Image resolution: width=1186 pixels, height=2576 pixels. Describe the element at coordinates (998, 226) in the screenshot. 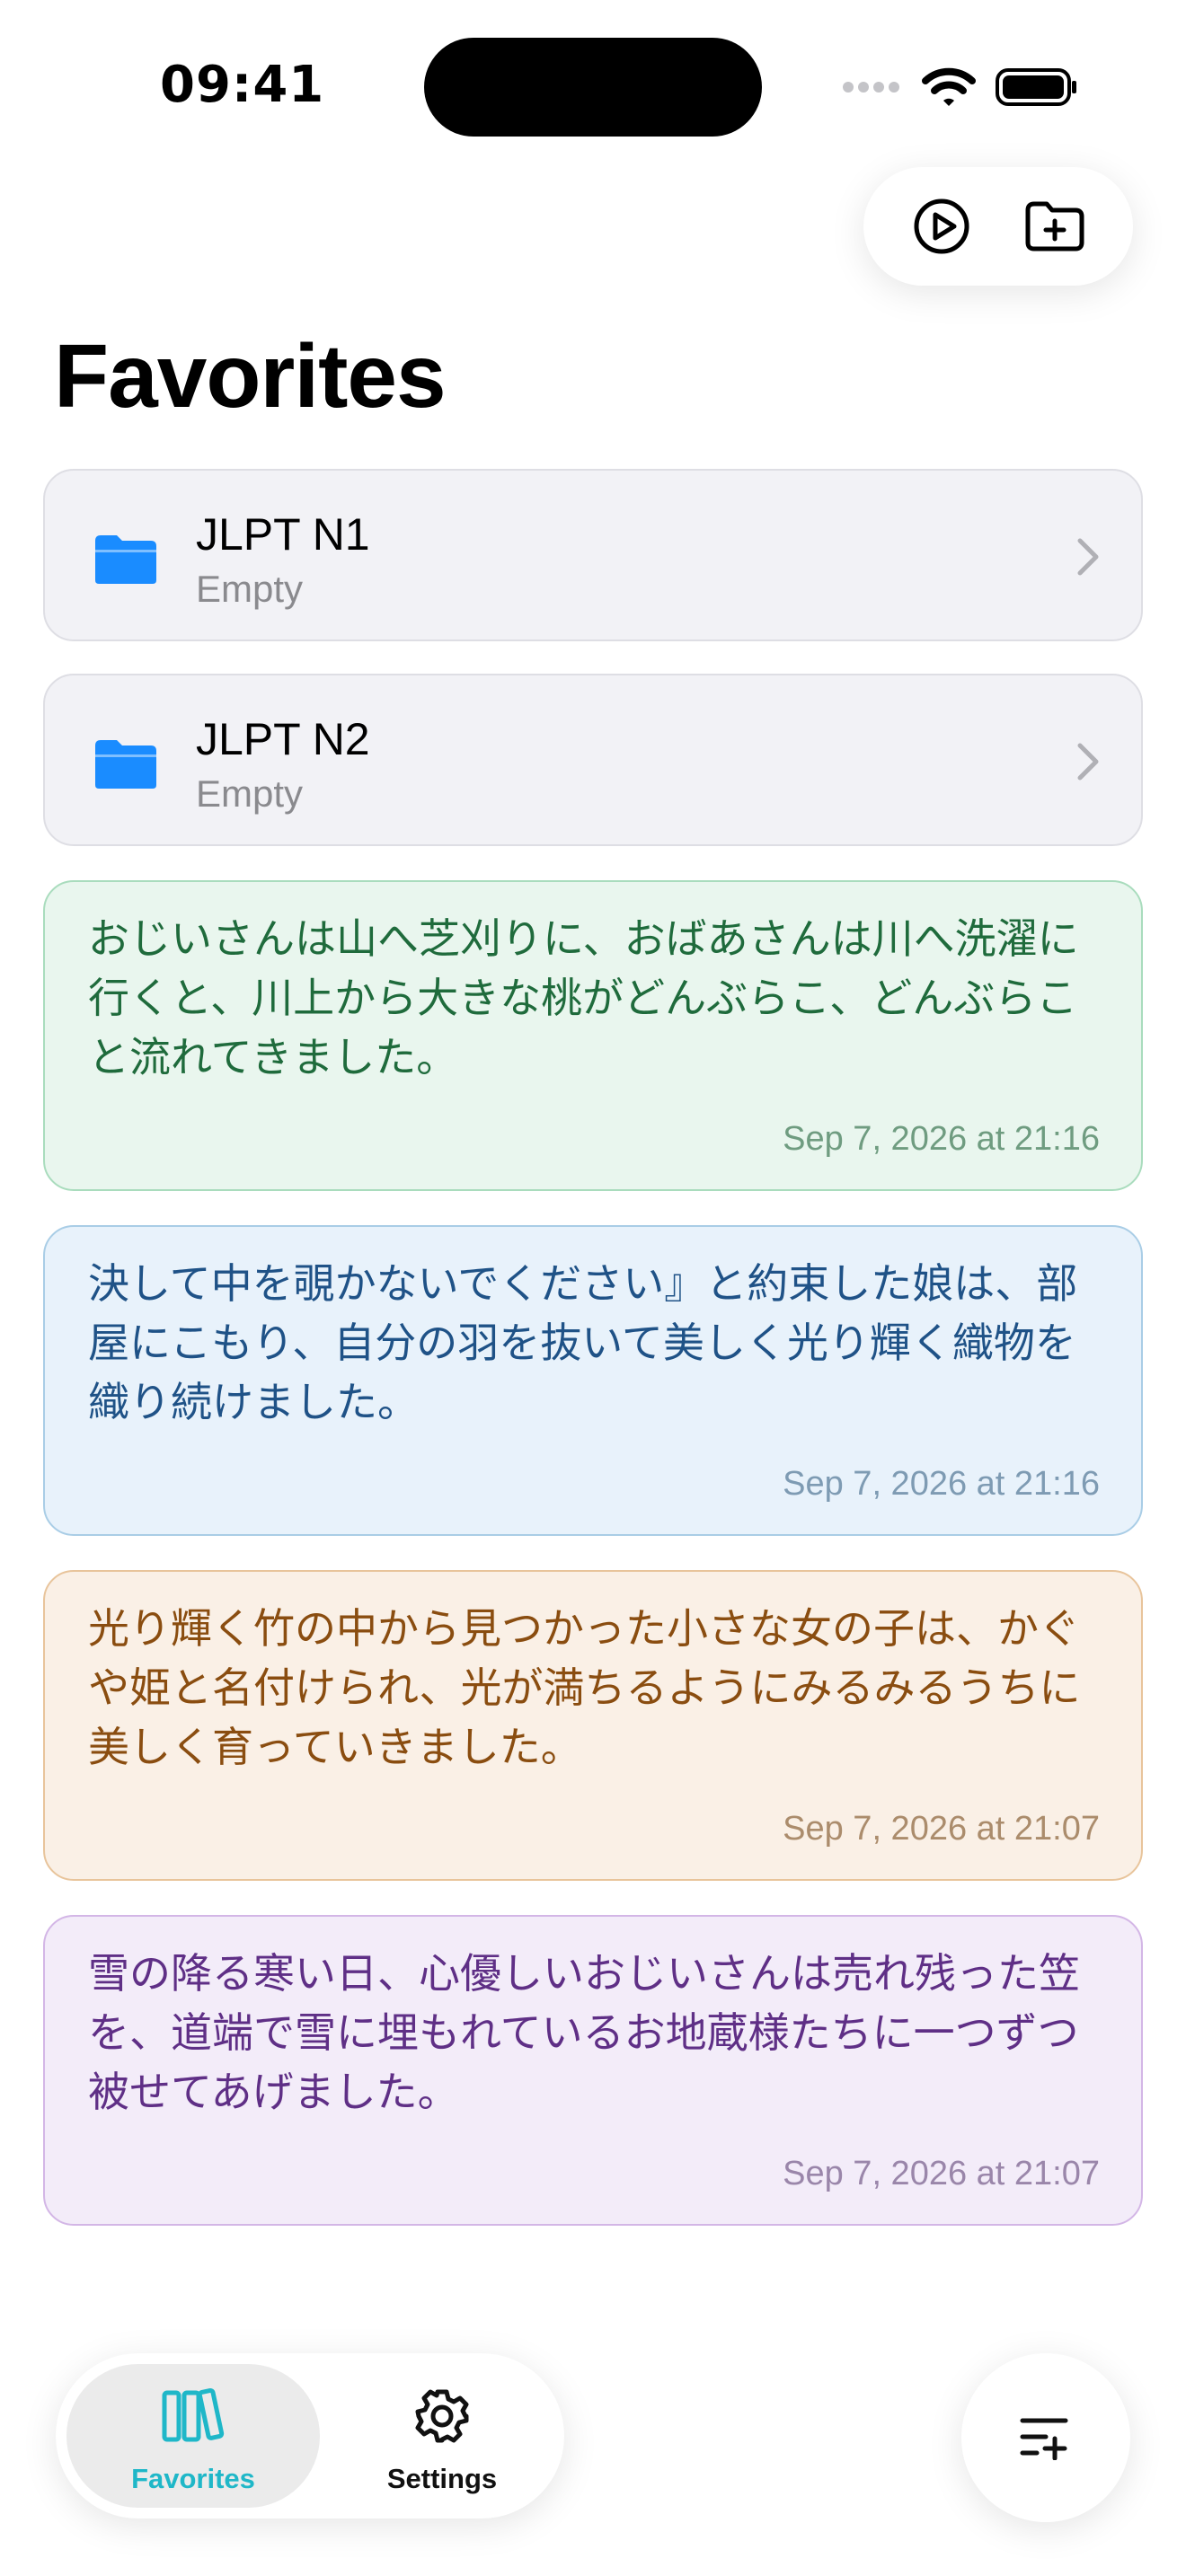

I see `top-actions-pill` at that location.